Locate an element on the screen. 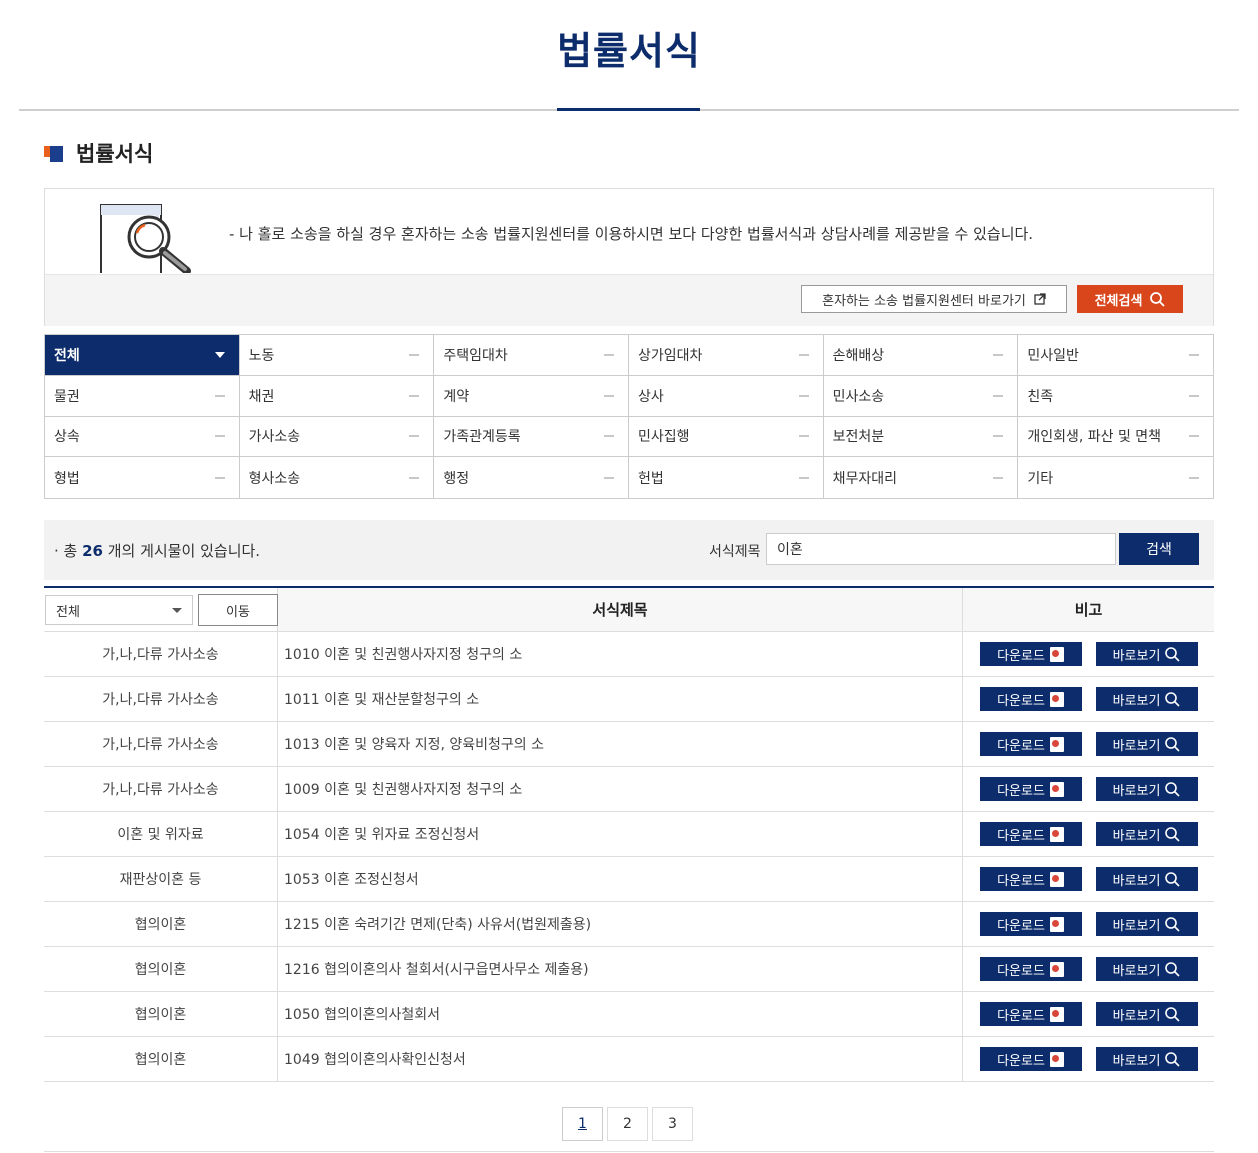 Image resolution: width=1258 pixels, height=1153 pixels. category-tab-label: 전체 is located at coordinates (67, 355).